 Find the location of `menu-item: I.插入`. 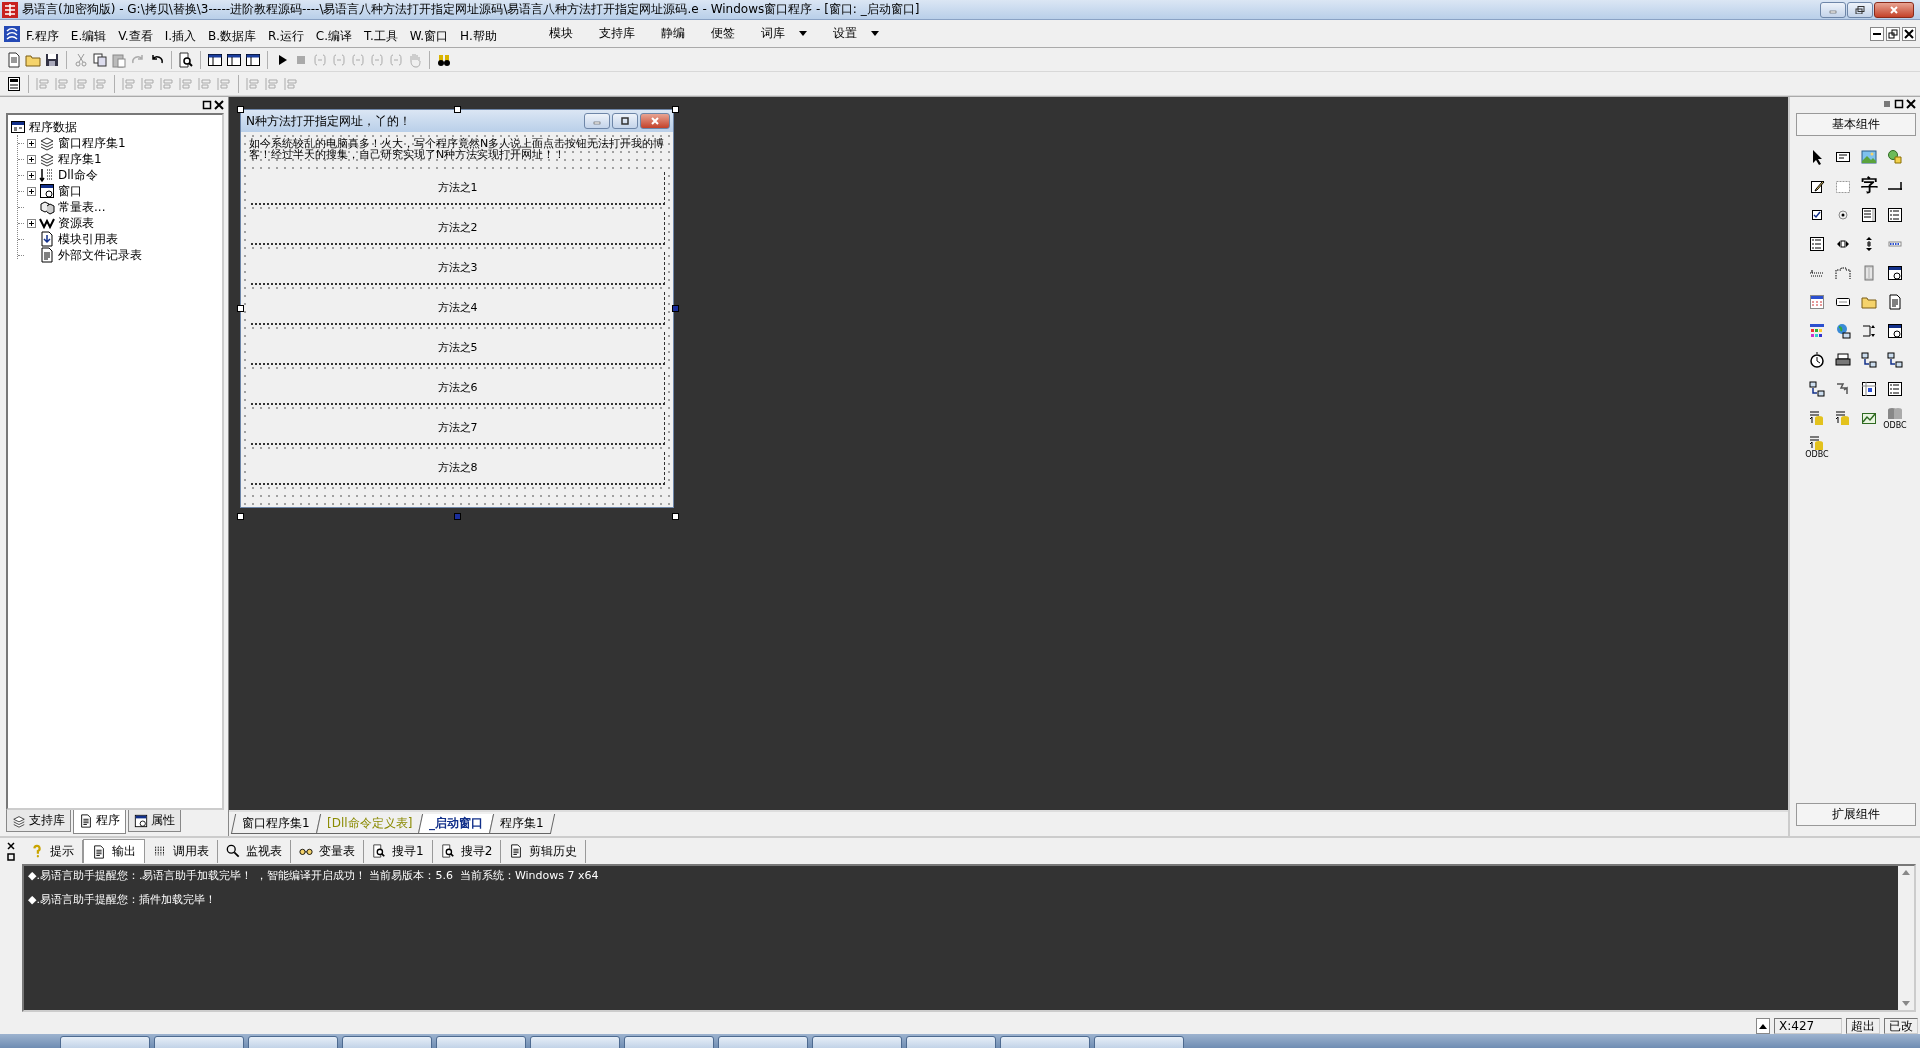

menu-item: I.插入 is located at coordinates (180, 36).